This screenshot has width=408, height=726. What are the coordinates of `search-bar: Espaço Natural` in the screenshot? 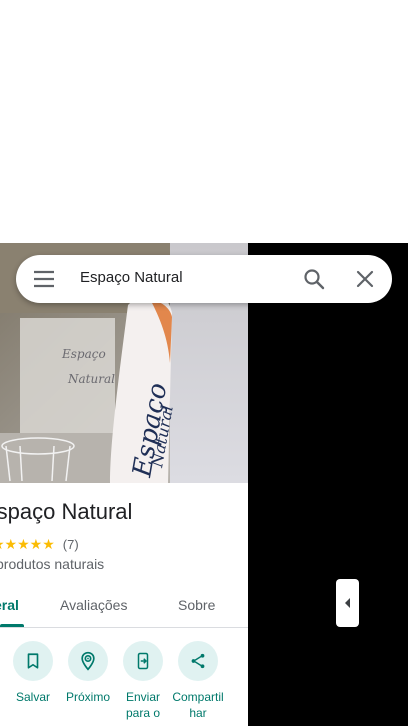 It's located at (204, 279).